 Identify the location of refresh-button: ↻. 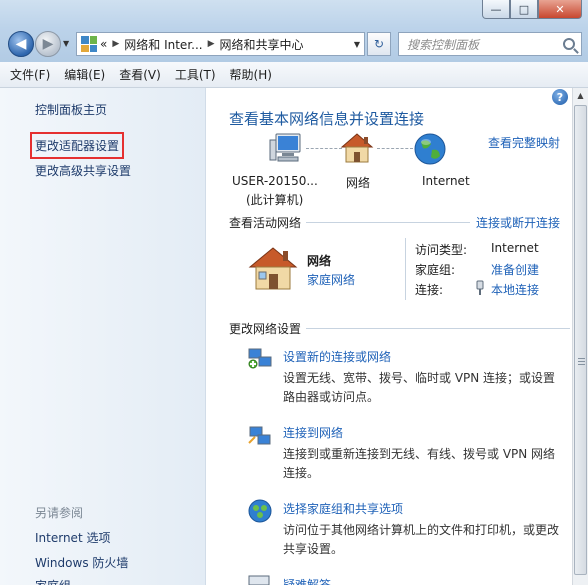
(379, 44).